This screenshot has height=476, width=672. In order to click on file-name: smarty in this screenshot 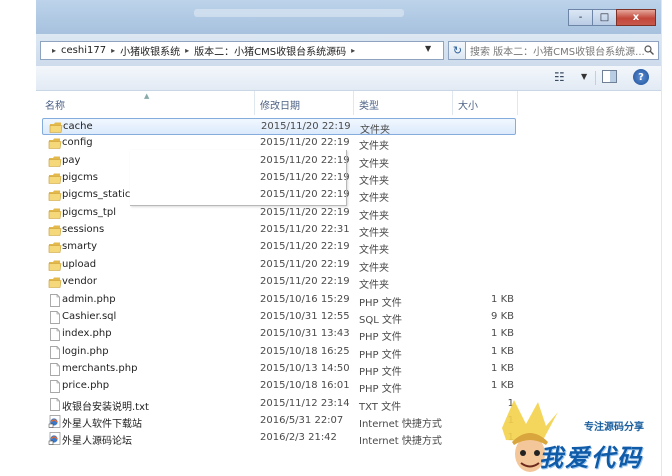, I will do `click(80, 247)`.